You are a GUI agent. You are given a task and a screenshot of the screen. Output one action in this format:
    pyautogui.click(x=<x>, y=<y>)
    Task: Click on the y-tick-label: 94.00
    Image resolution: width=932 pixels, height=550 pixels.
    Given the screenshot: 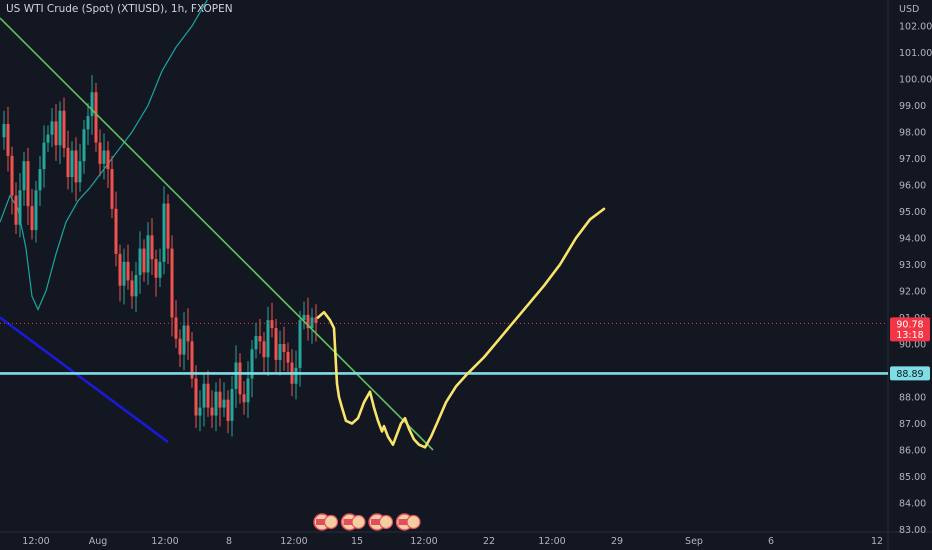 What is the action you would take?
    pyautogui.click(x=912, y=239)
    